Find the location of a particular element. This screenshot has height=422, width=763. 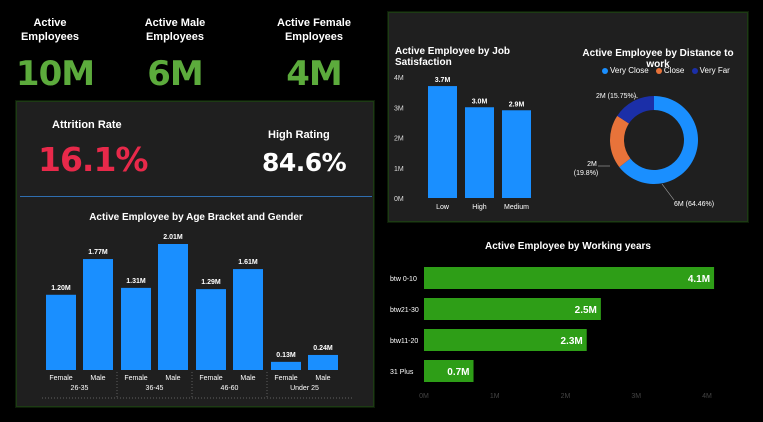

legend-very-far: Very Far is located at coordinates (710, 70).